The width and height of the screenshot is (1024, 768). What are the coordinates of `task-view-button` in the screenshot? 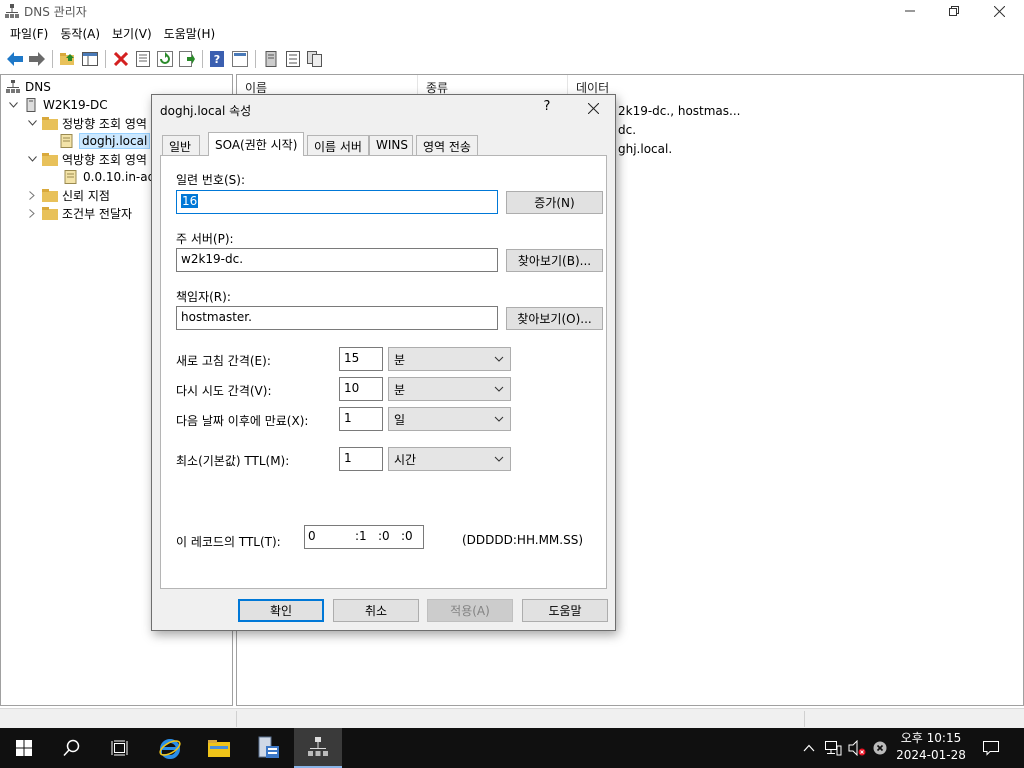 It's located at (120, 748).